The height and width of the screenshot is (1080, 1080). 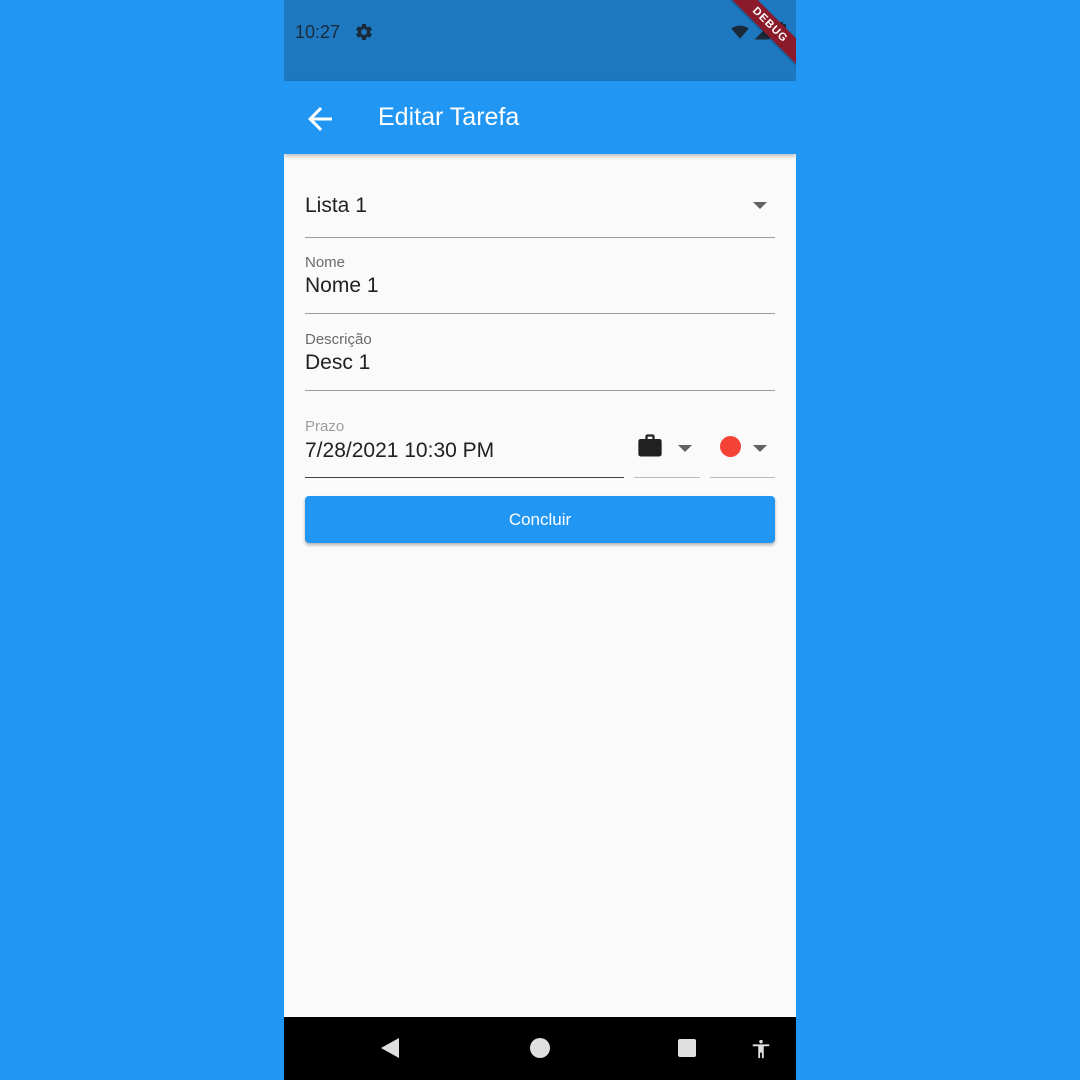 What do you see at coordinates (667, 454) in the screenshot?
I see `icon-dropdown` at bounding box center [667, 454].